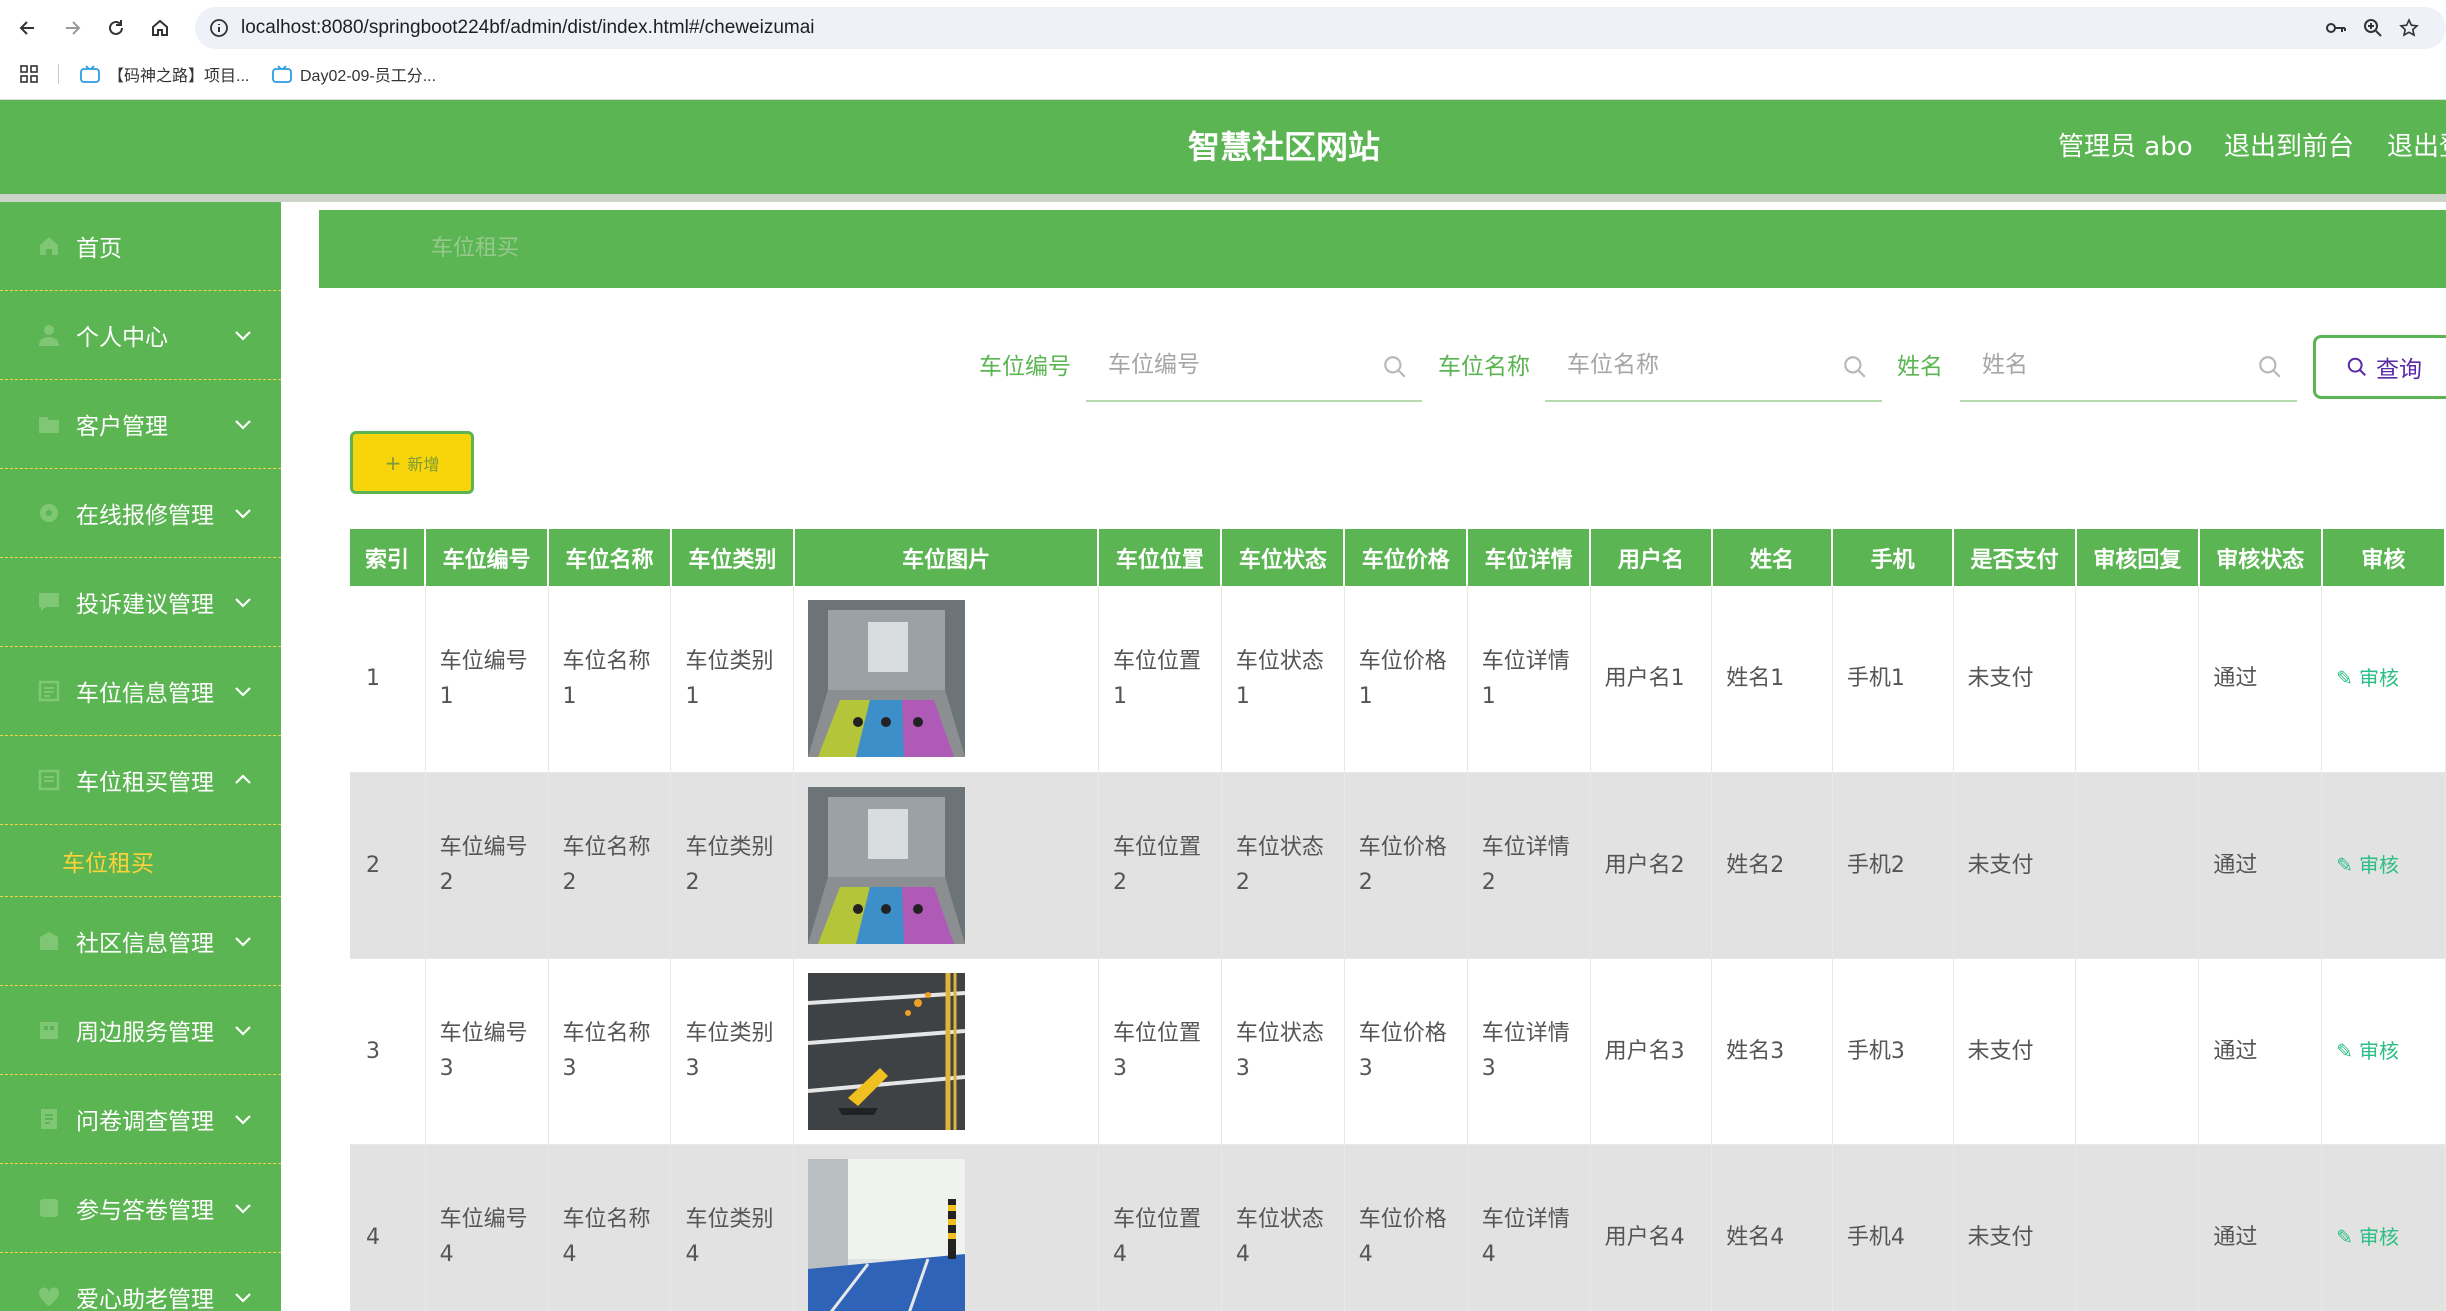 Image resolution: width=2446 pixels, height=1311 pixels. I want to click on cell-code: 车位编号1, so click(487, 679).